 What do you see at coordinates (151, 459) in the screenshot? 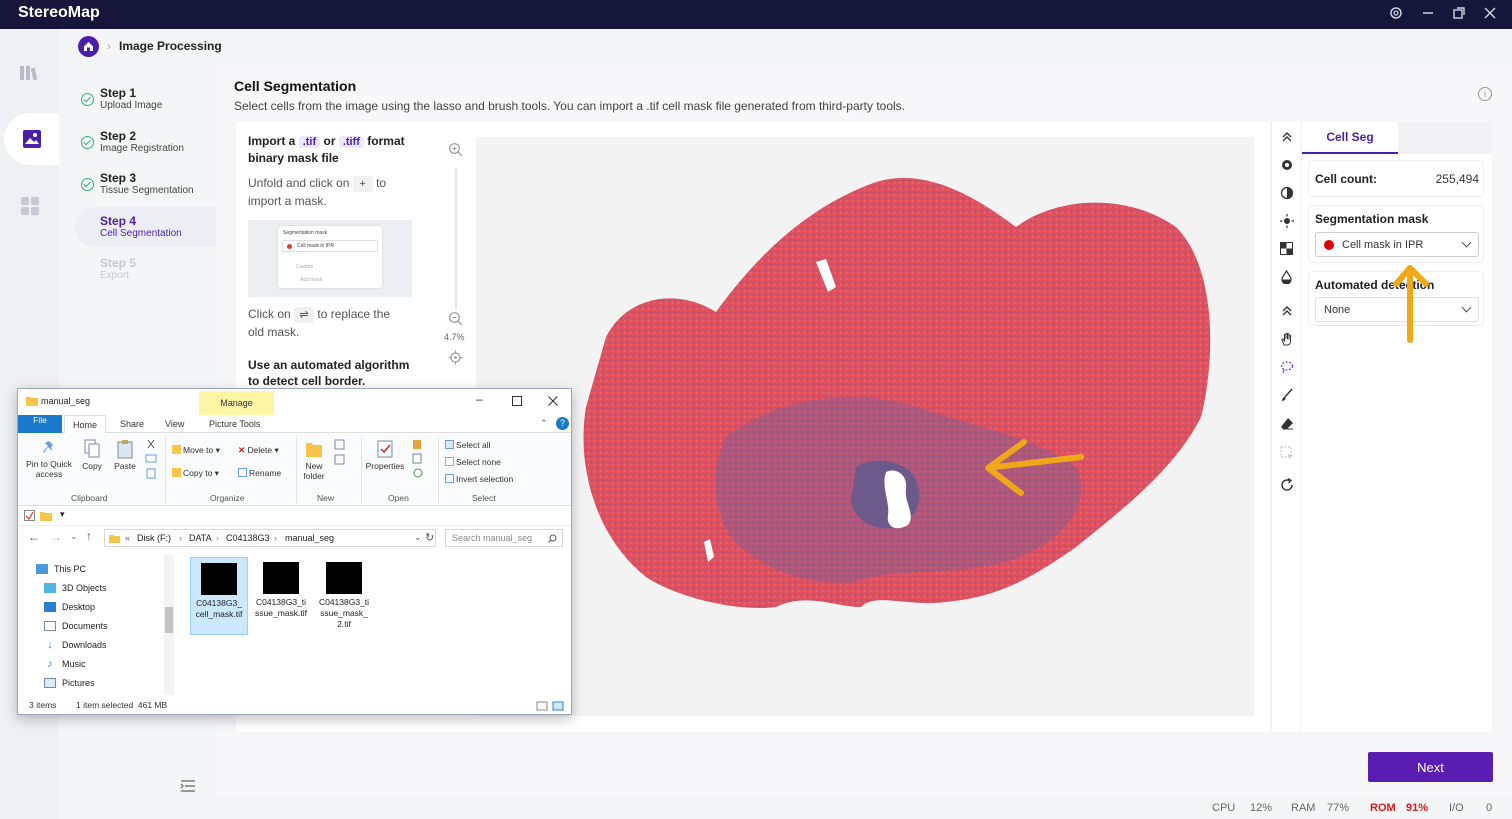
I see `cut-copypath-icons` at bounding box center [151, 459].